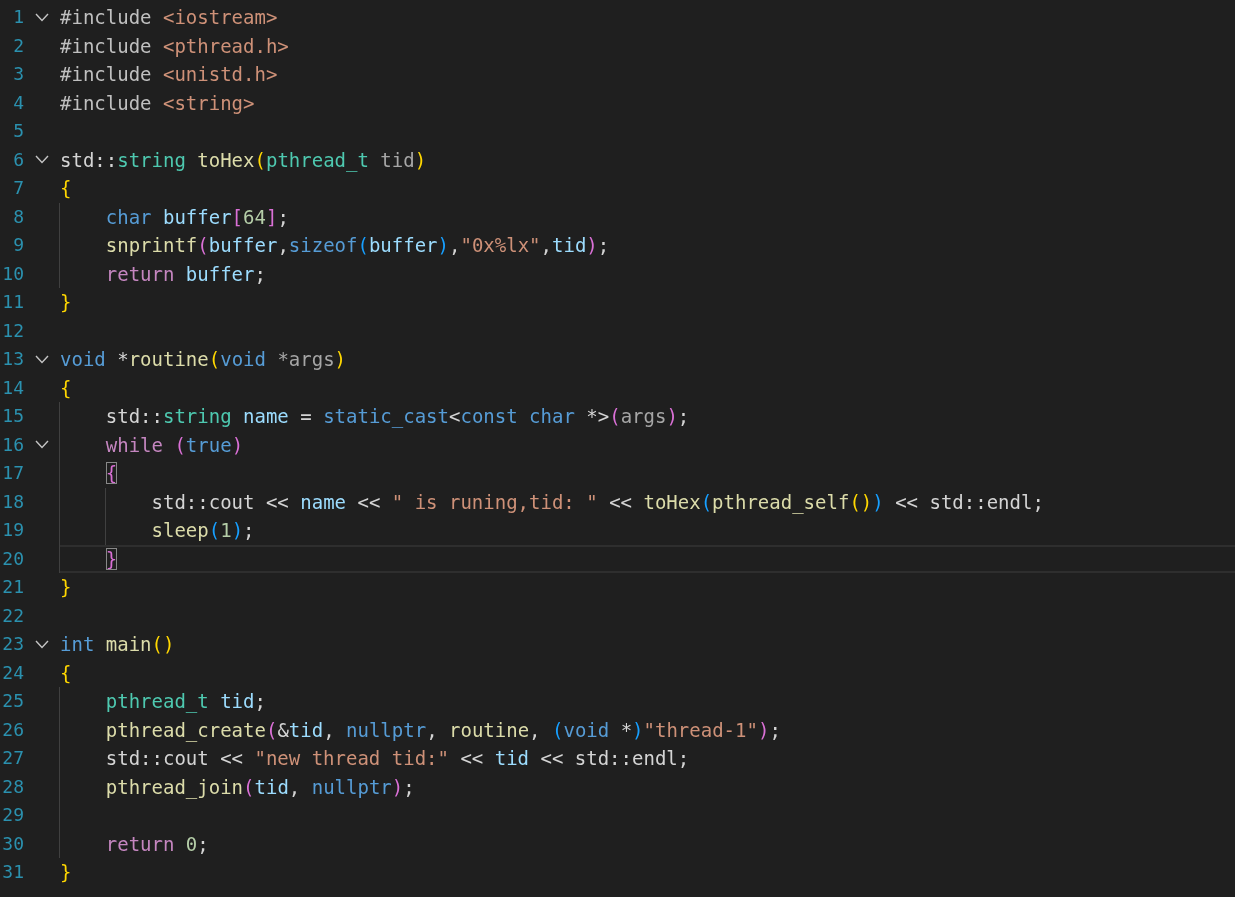  I want to click on line-number: 13, so click(12, 359).